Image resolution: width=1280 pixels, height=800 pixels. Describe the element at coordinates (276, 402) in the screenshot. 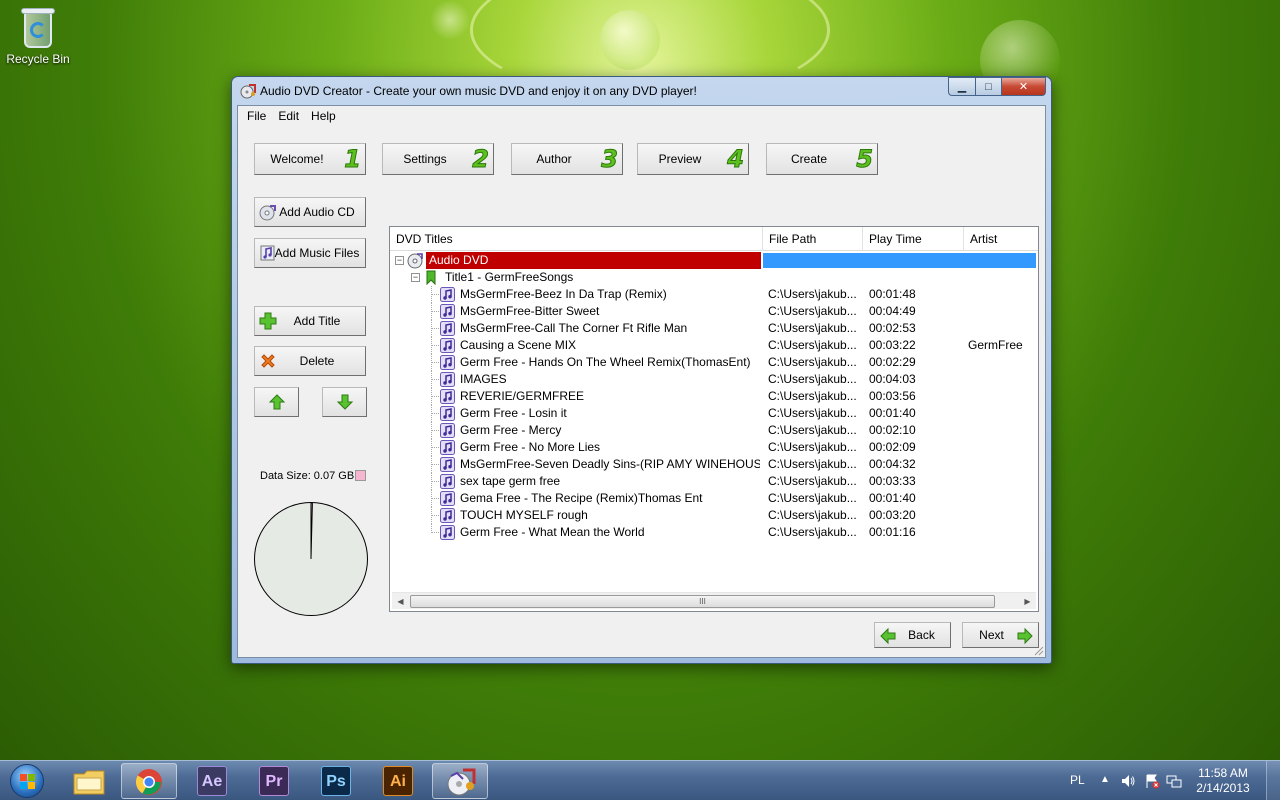

I see `move-up-button` at that location.